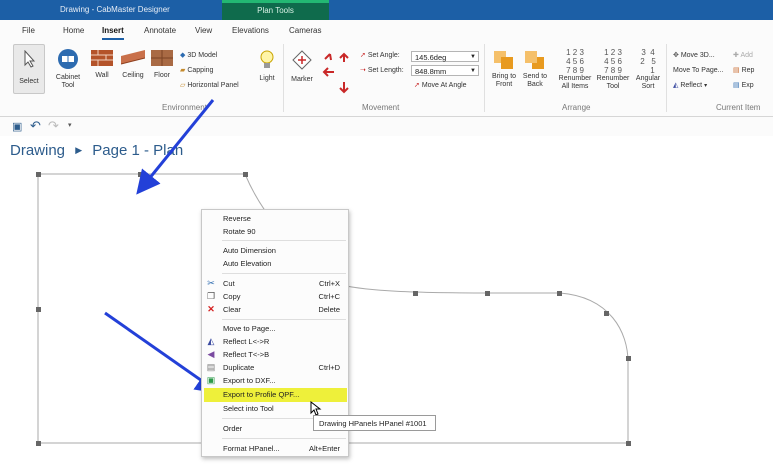 Image resolution: width=773 pixels, height=464 pixels. I want to click on reflect-lr-icon: ◭, so click(211, 341).